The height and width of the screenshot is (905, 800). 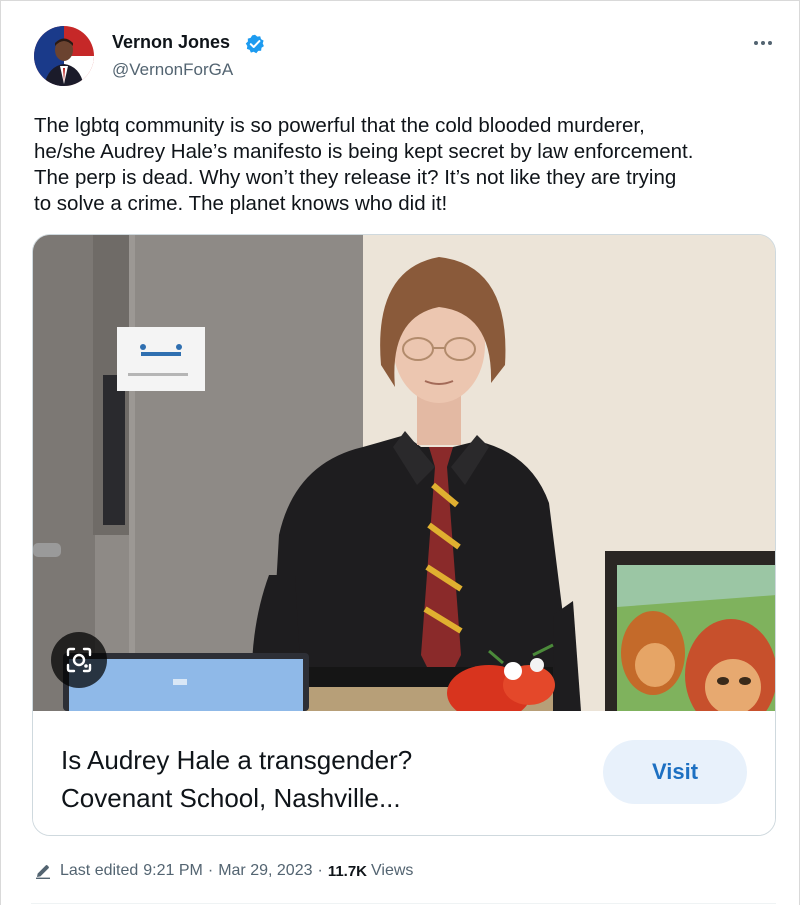 I want to click on visit-button: Visit, so click(x=675, y=772).